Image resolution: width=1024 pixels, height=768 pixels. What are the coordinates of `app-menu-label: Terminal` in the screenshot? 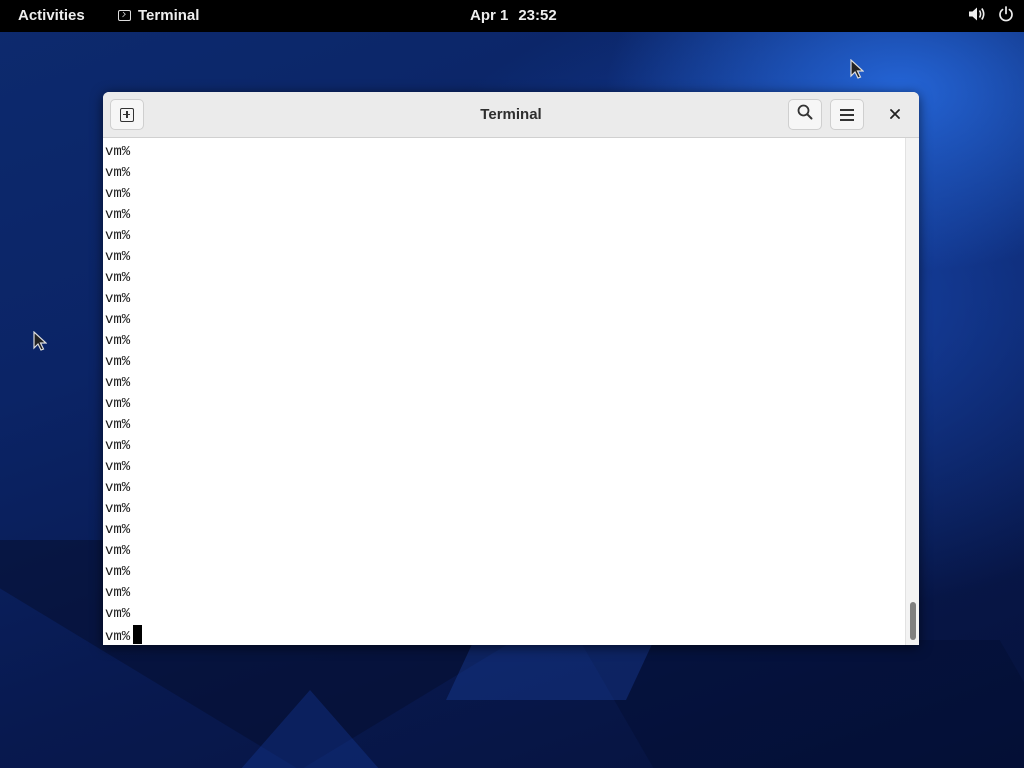 It's located at (169, 15).